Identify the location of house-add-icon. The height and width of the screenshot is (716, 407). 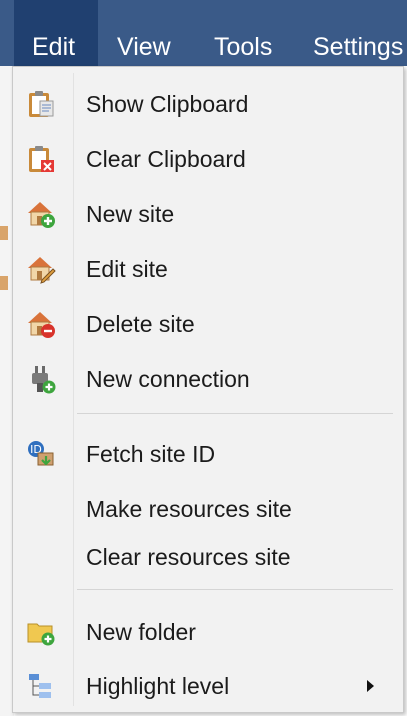
(41, 214).